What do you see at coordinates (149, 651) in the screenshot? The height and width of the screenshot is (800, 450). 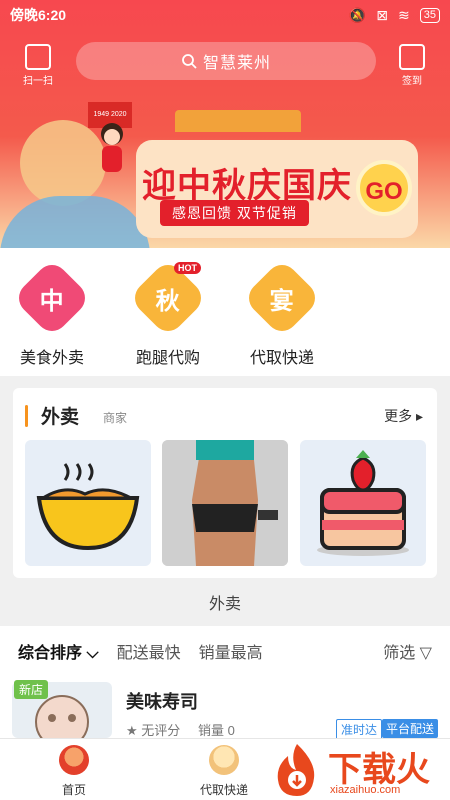 I see `sort-fastest-delivery: 配送最快` at bounding box center [149, 651].